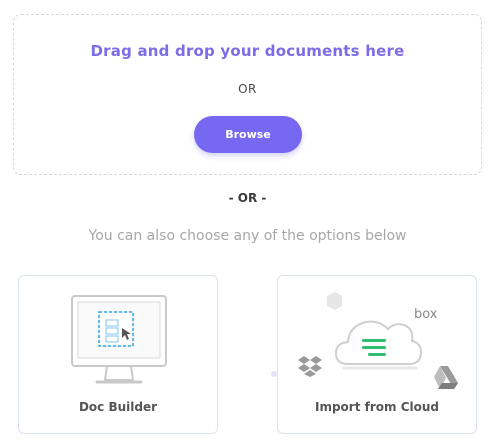 The image size is (495, 448). What do you see at coordinates (247, 198) in the screenshot?
I see `or-divider: - OR -` at bounding box center [247, 198].